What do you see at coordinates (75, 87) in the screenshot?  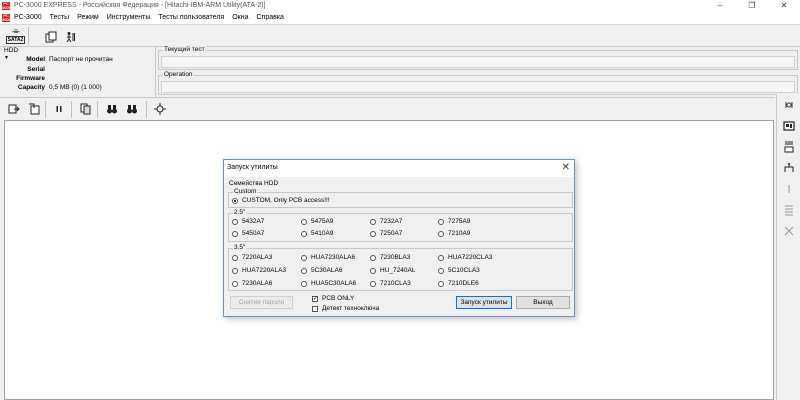 I see `hdd-value: 0,5 MB (0) (1 000)` at bounding box center [75, 87].